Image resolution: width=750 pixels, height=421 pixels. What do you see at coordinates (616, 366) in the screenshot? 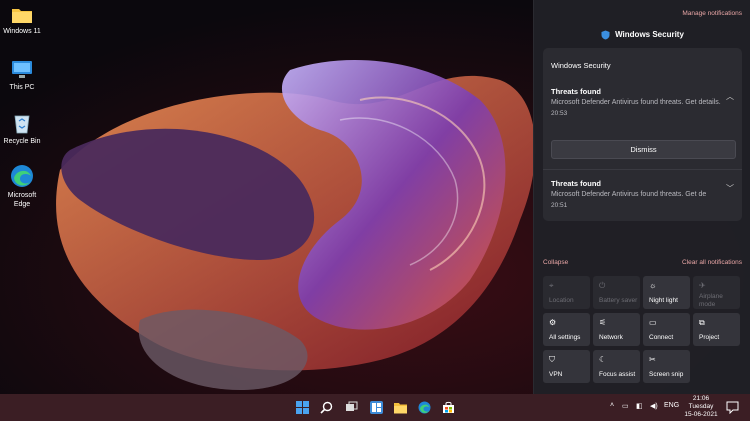
I see `quick-action-focus-assist: ☾ Focus assist` at bounding box center [616, 366].